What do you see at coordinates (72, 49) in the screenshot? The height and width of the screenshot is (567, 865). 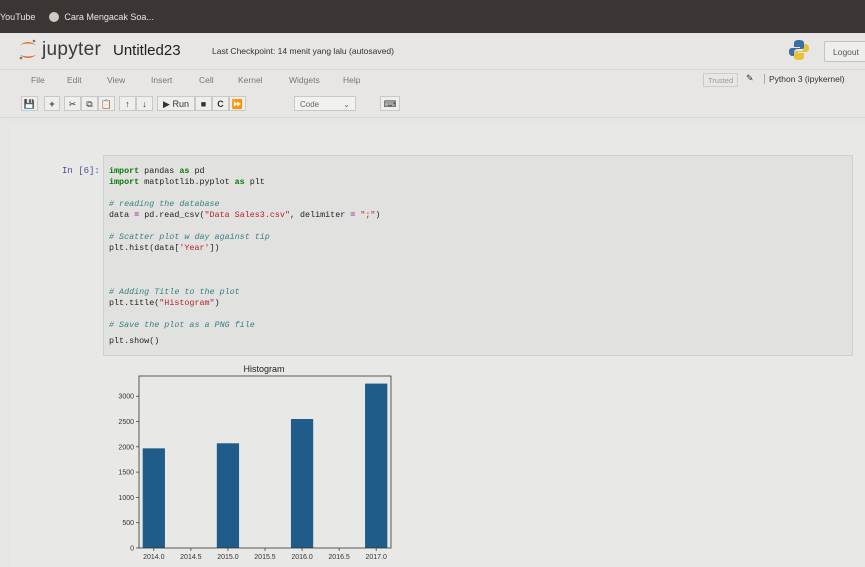 I see `jupyter-logo-text: jupyter` at bounding box center [72, 49].